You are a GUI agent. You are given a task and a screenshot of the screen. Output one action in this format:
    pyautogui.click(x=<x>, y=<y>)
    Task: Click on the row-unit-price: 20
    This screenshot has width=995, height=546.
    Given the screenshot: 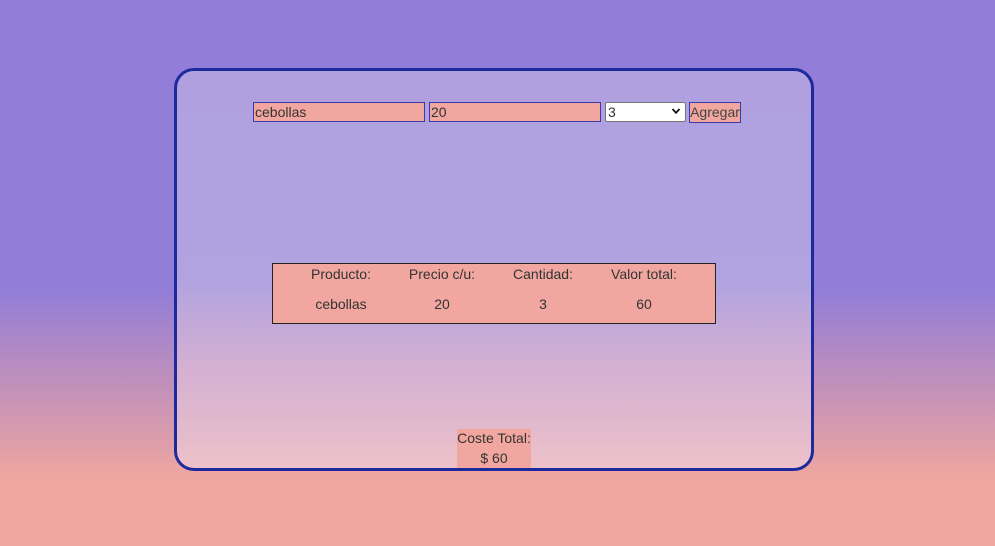 What is the action you would take?
    pyautogui.click(x=442, y=304)
    